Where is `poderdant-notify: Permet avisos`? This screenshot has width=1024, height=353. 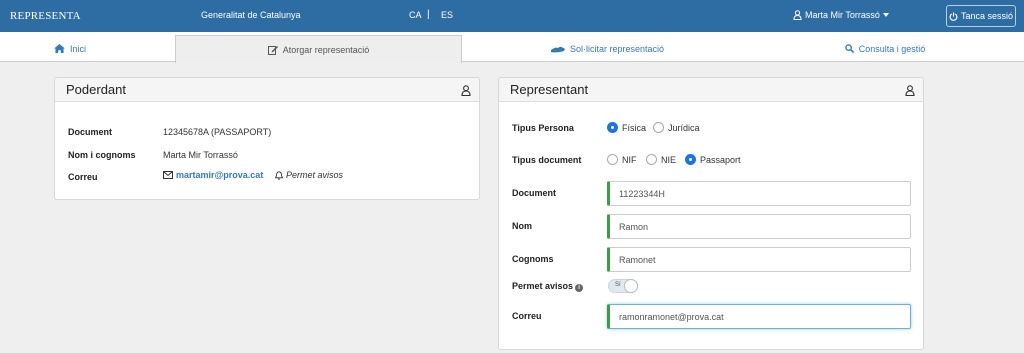
poderdant-notify: Permet avisos is located at coordinates (309, 175).